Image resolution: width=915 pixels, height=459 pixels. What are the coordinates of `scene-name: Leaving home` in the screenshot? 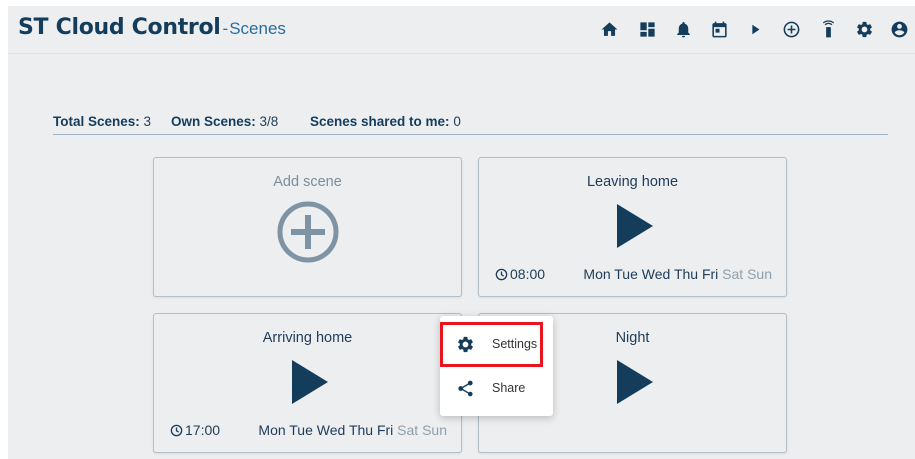 It's located at (632, 182).